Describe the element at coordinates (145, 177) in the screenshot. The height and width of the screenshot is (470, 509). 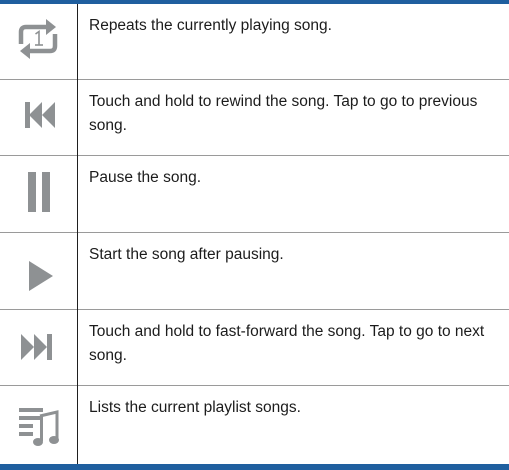
I see `row-description: Pause the song.` at that location.